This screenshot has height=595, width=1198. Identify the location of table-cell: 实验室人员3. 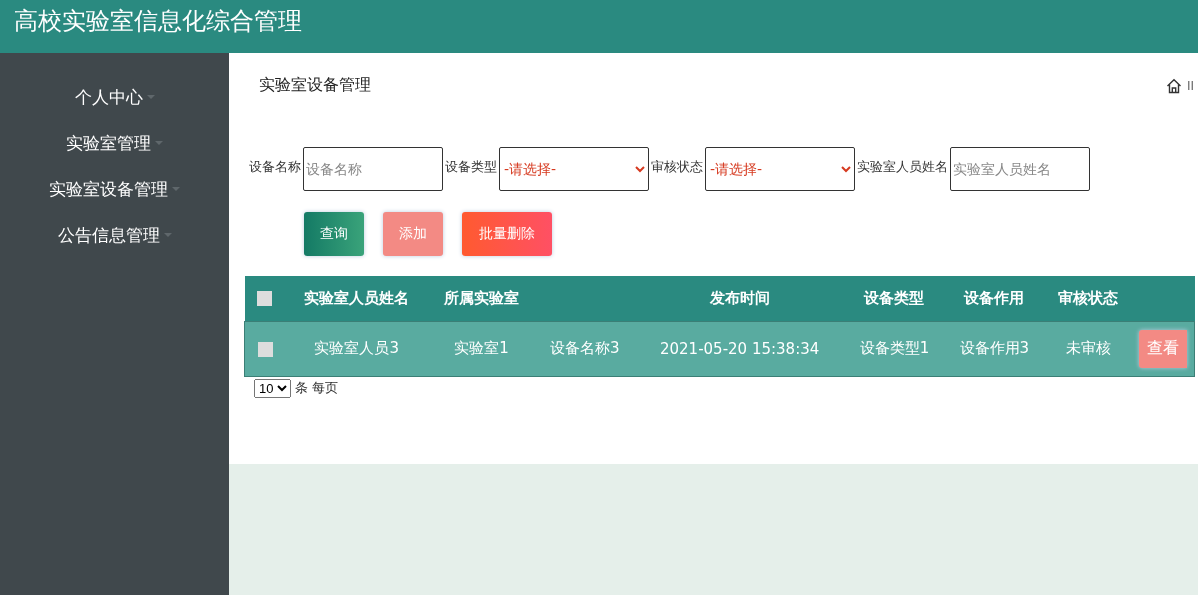
(356, 348).